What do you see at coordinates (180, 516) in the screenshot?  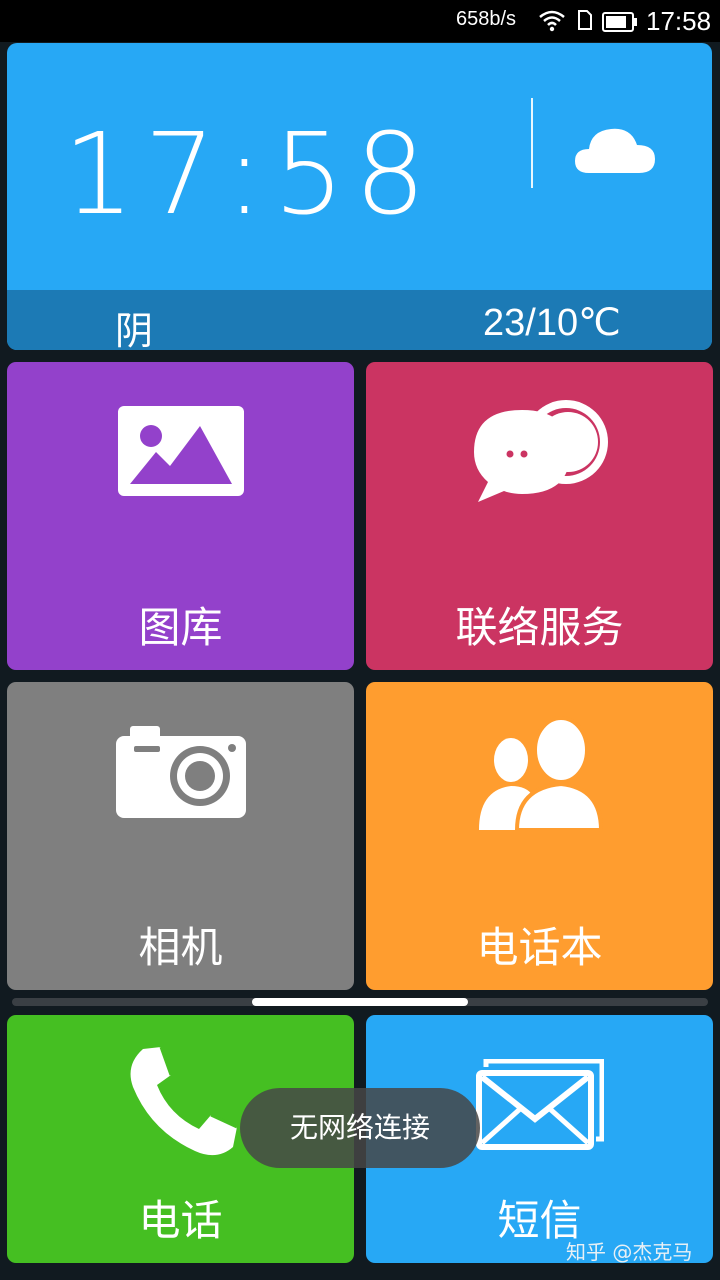 I see `tile-gallery: 图库` at bounding box center [180, 516].